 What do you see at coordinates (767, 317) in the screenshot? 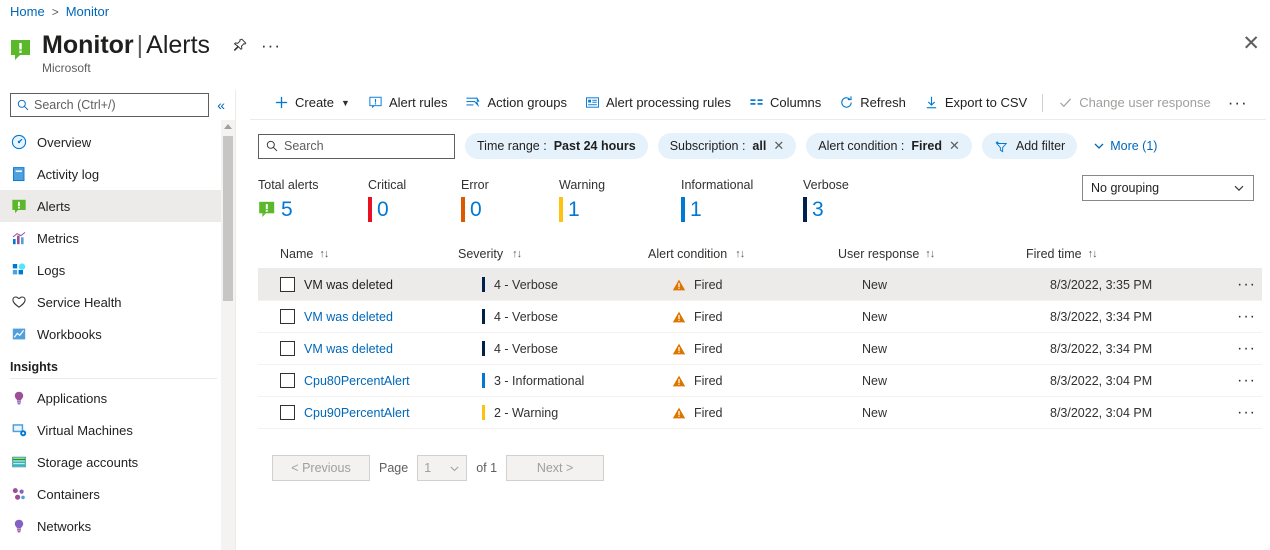
I see `cell-alert-condition: Fired` at bounding box center [767, 317].